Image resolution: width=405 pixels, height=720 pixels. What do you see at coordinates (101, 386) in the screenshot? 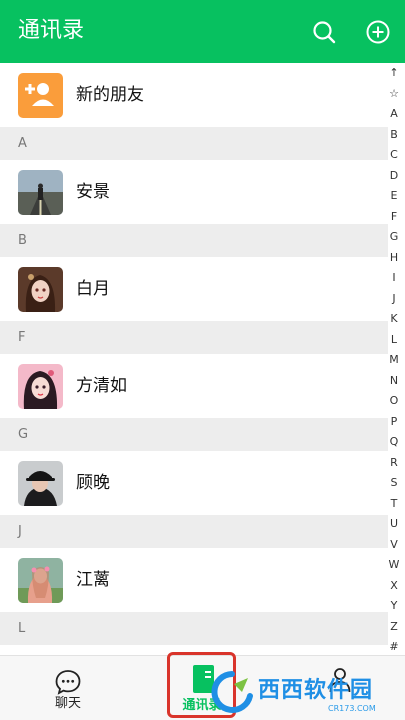
I see `contact-name: 方清如` at bounding box center [101, 386].